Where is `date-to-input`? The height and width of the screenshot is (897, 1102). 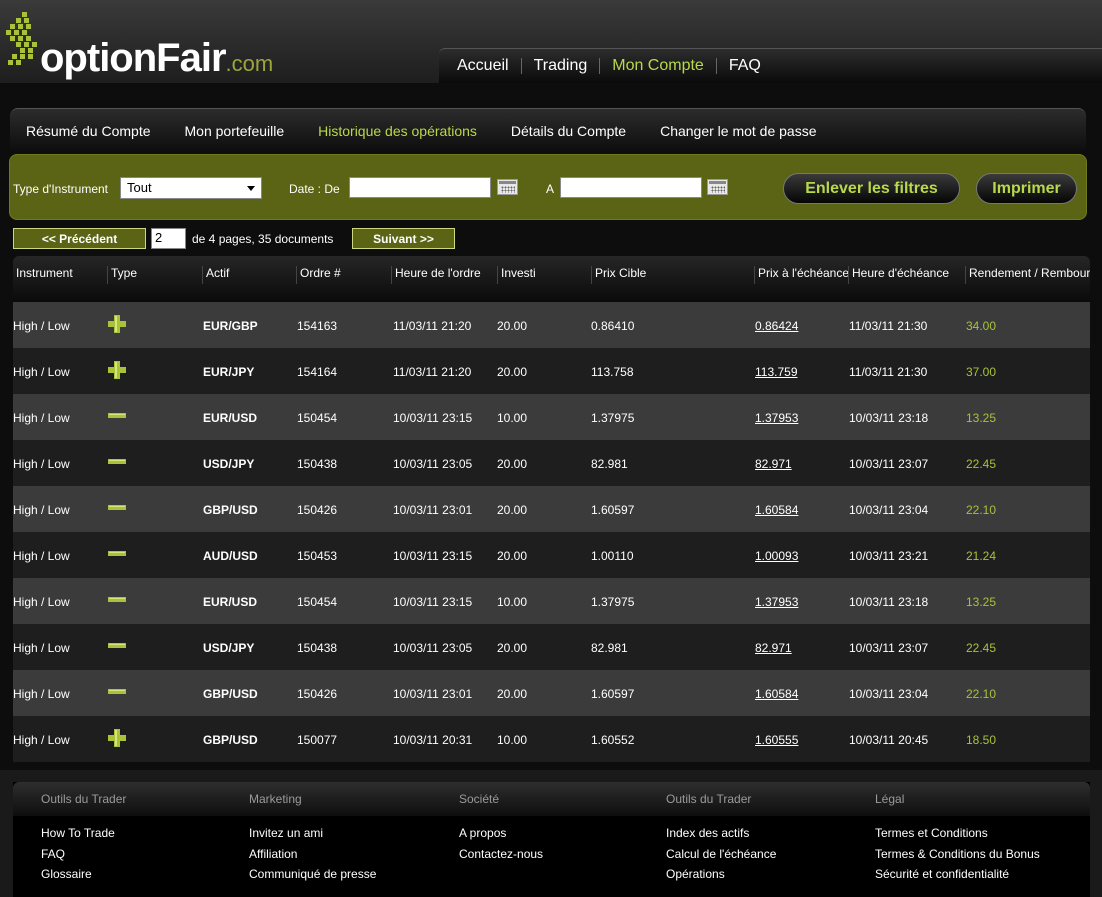
date-to-input is located at coordinates (631, 187).